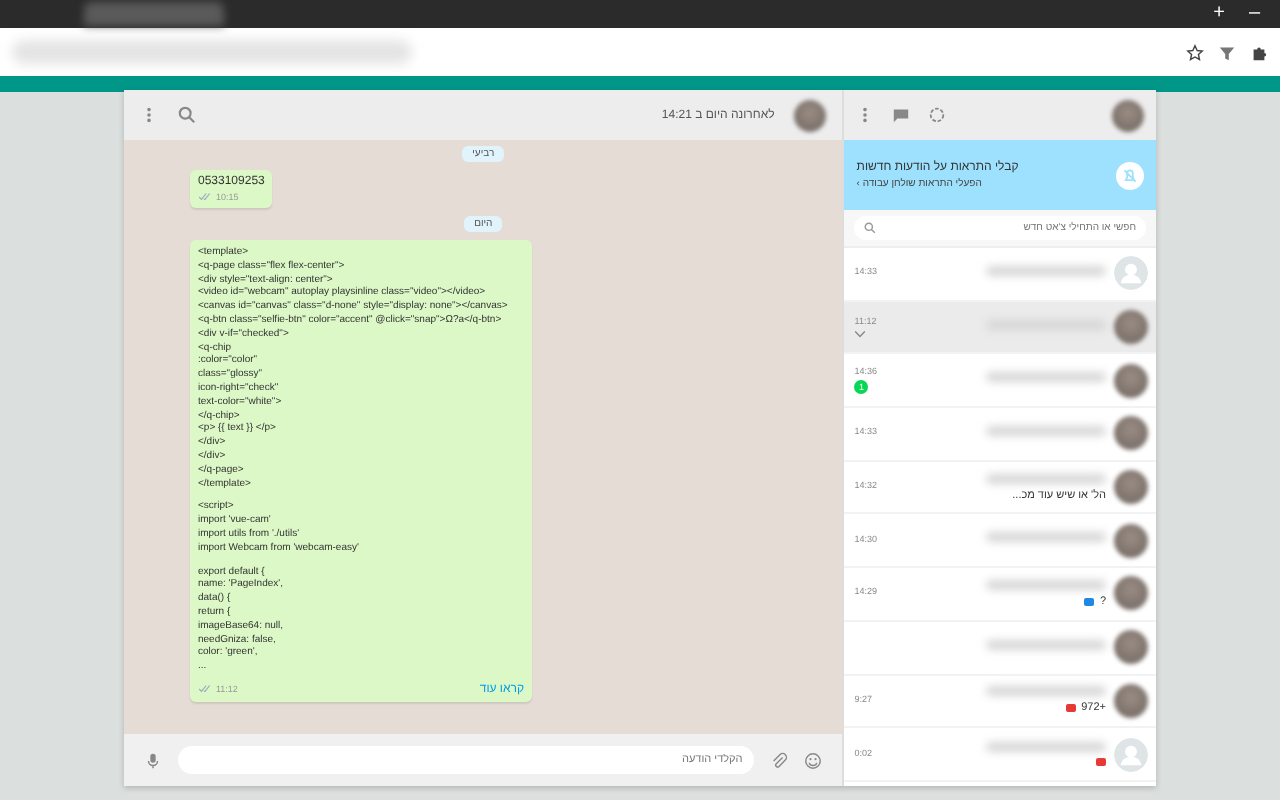  What do you see at coordinates (1219, 14) in the screenshot?
I see `new-tab-button: +` at bounding box center [1219, 14].